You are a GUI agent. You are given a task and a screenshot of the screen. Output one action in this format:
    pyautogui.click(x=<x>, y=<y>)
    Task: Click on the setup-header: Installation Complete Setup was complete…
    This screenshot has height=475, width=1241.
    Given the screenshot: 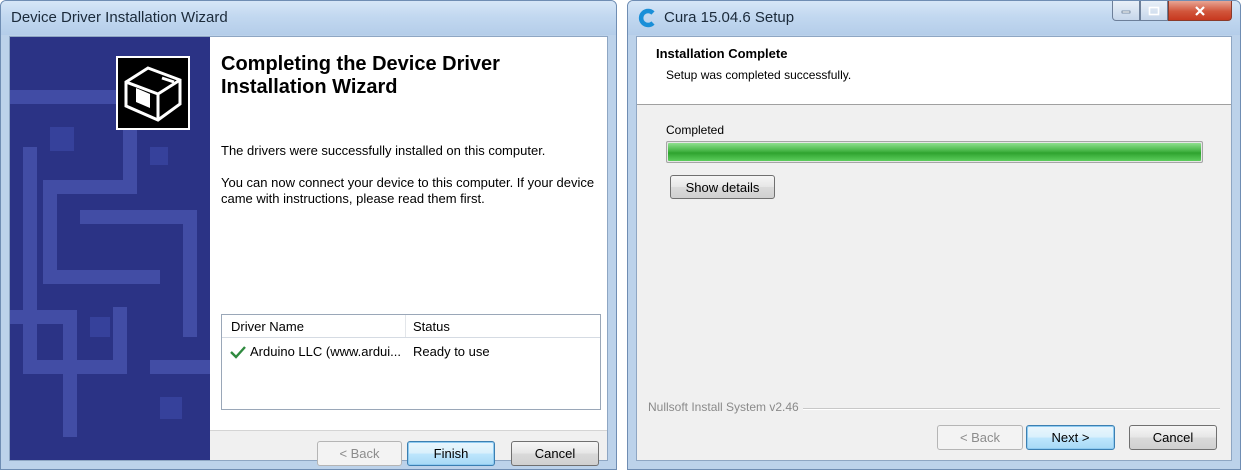 What is the action you would take?
    pyautogui.click(x=934, y=71)
    